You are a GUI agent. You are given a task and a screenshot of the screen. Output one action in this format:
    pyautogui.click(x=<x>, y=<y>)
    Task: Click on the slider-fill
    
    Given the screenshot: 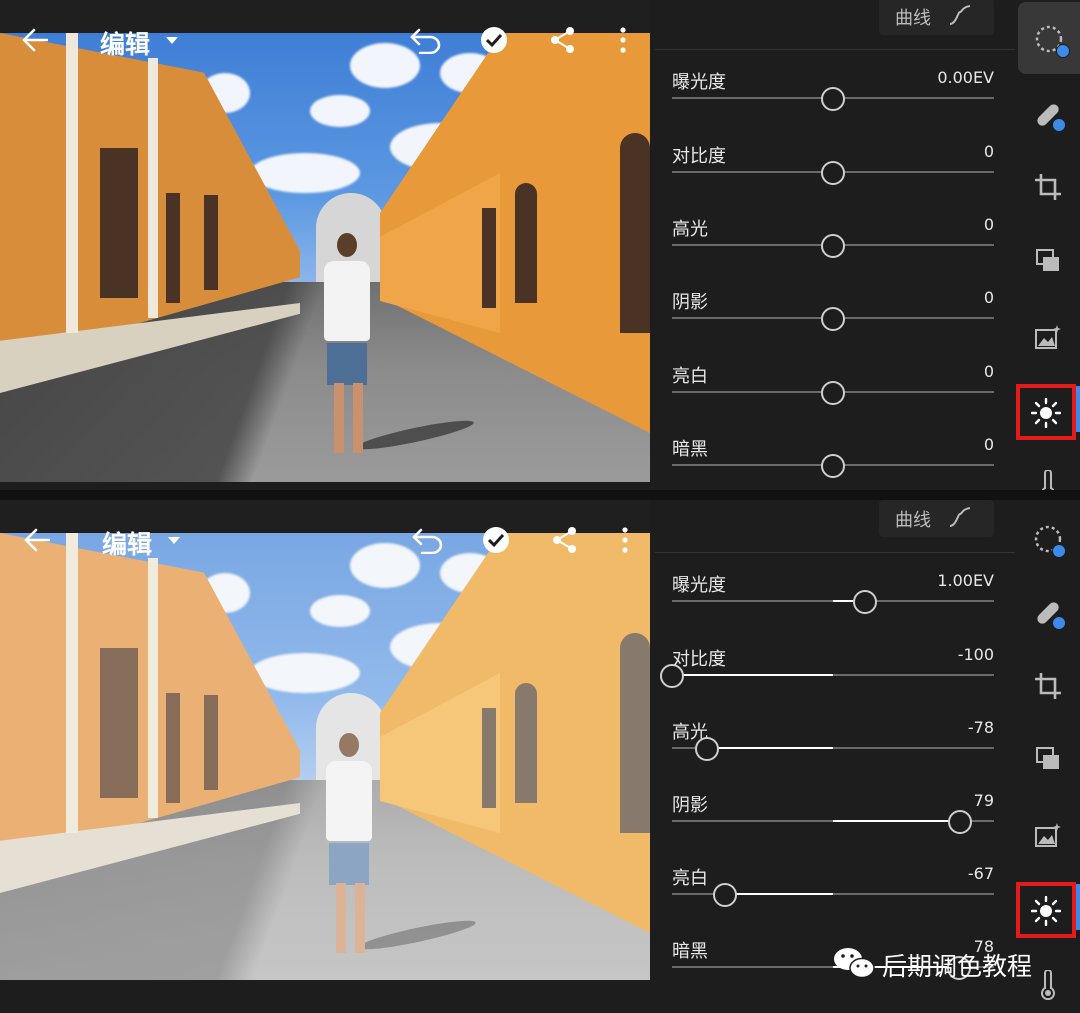 What is the action you would take?
    pyautogui.click(x=779, y=894)
    